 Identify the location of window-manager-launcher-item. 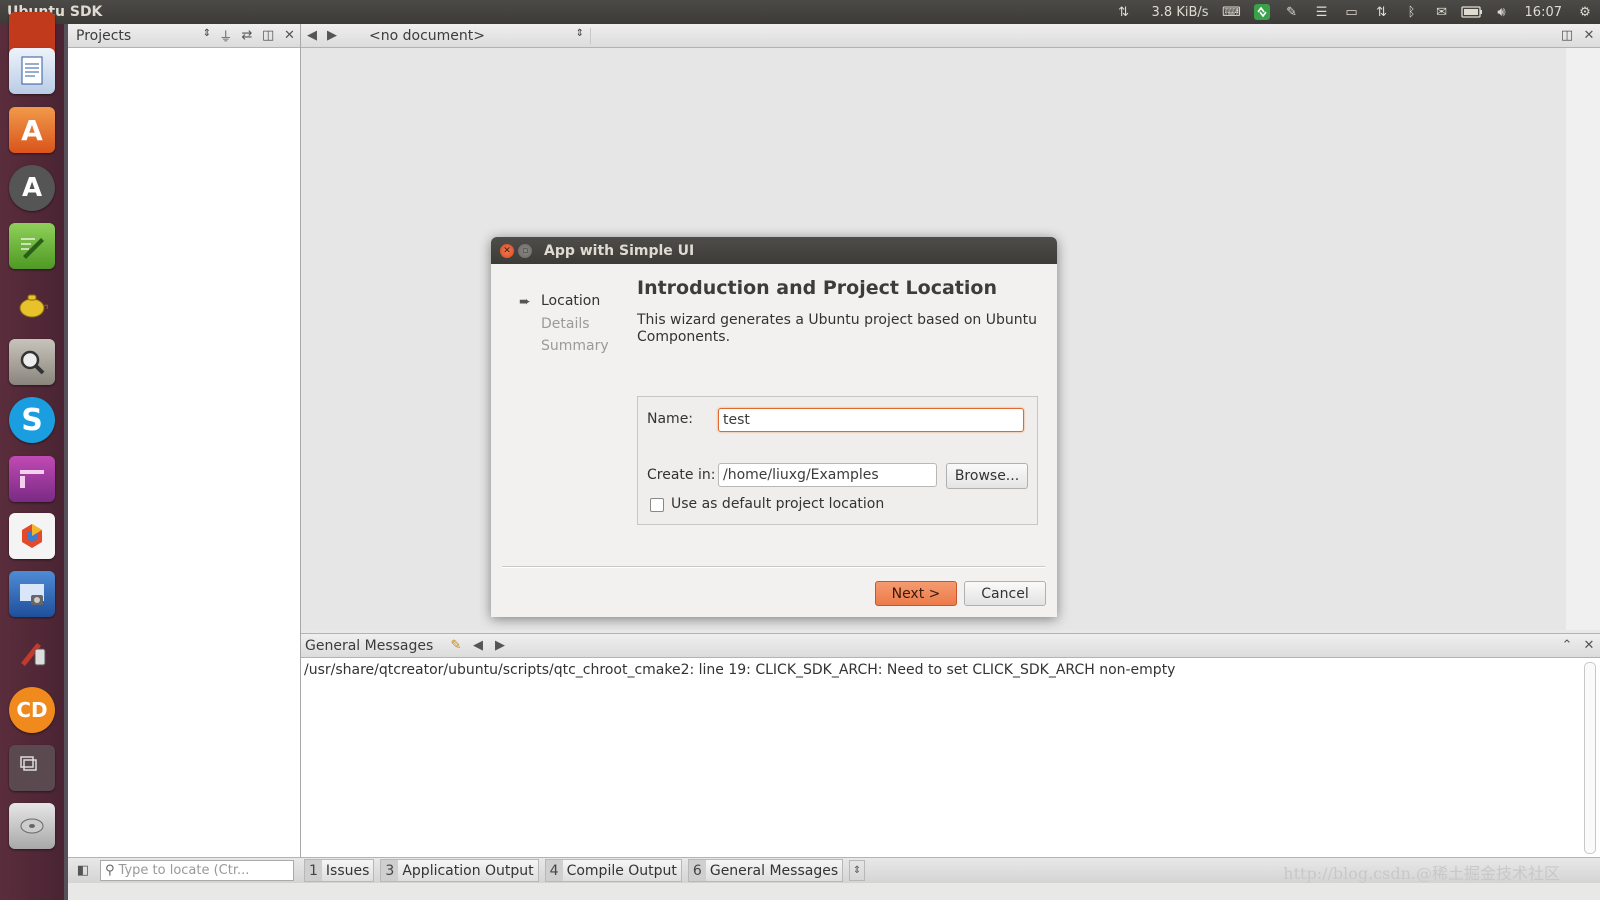
(32, 768).